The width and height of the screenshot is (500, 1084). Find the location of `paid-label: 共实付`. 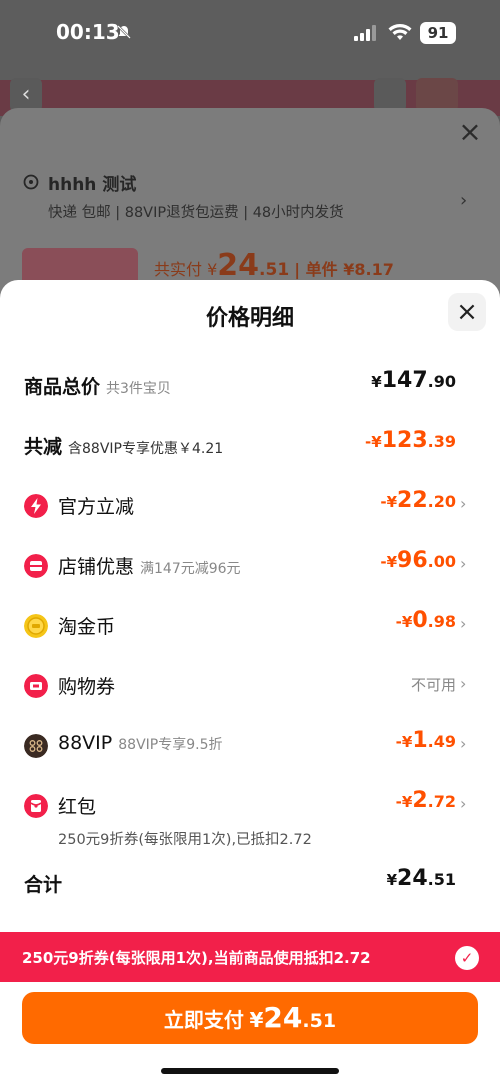

paid-label: 共实付 is located at coordinates (178, 269).